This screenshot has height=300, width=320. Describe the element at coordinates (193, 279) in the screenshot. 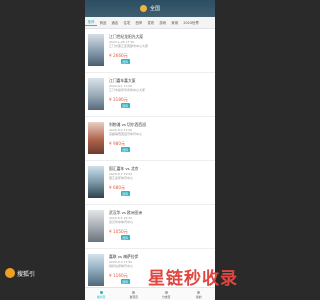

I see `watermark: 星链秒收录` at that location.